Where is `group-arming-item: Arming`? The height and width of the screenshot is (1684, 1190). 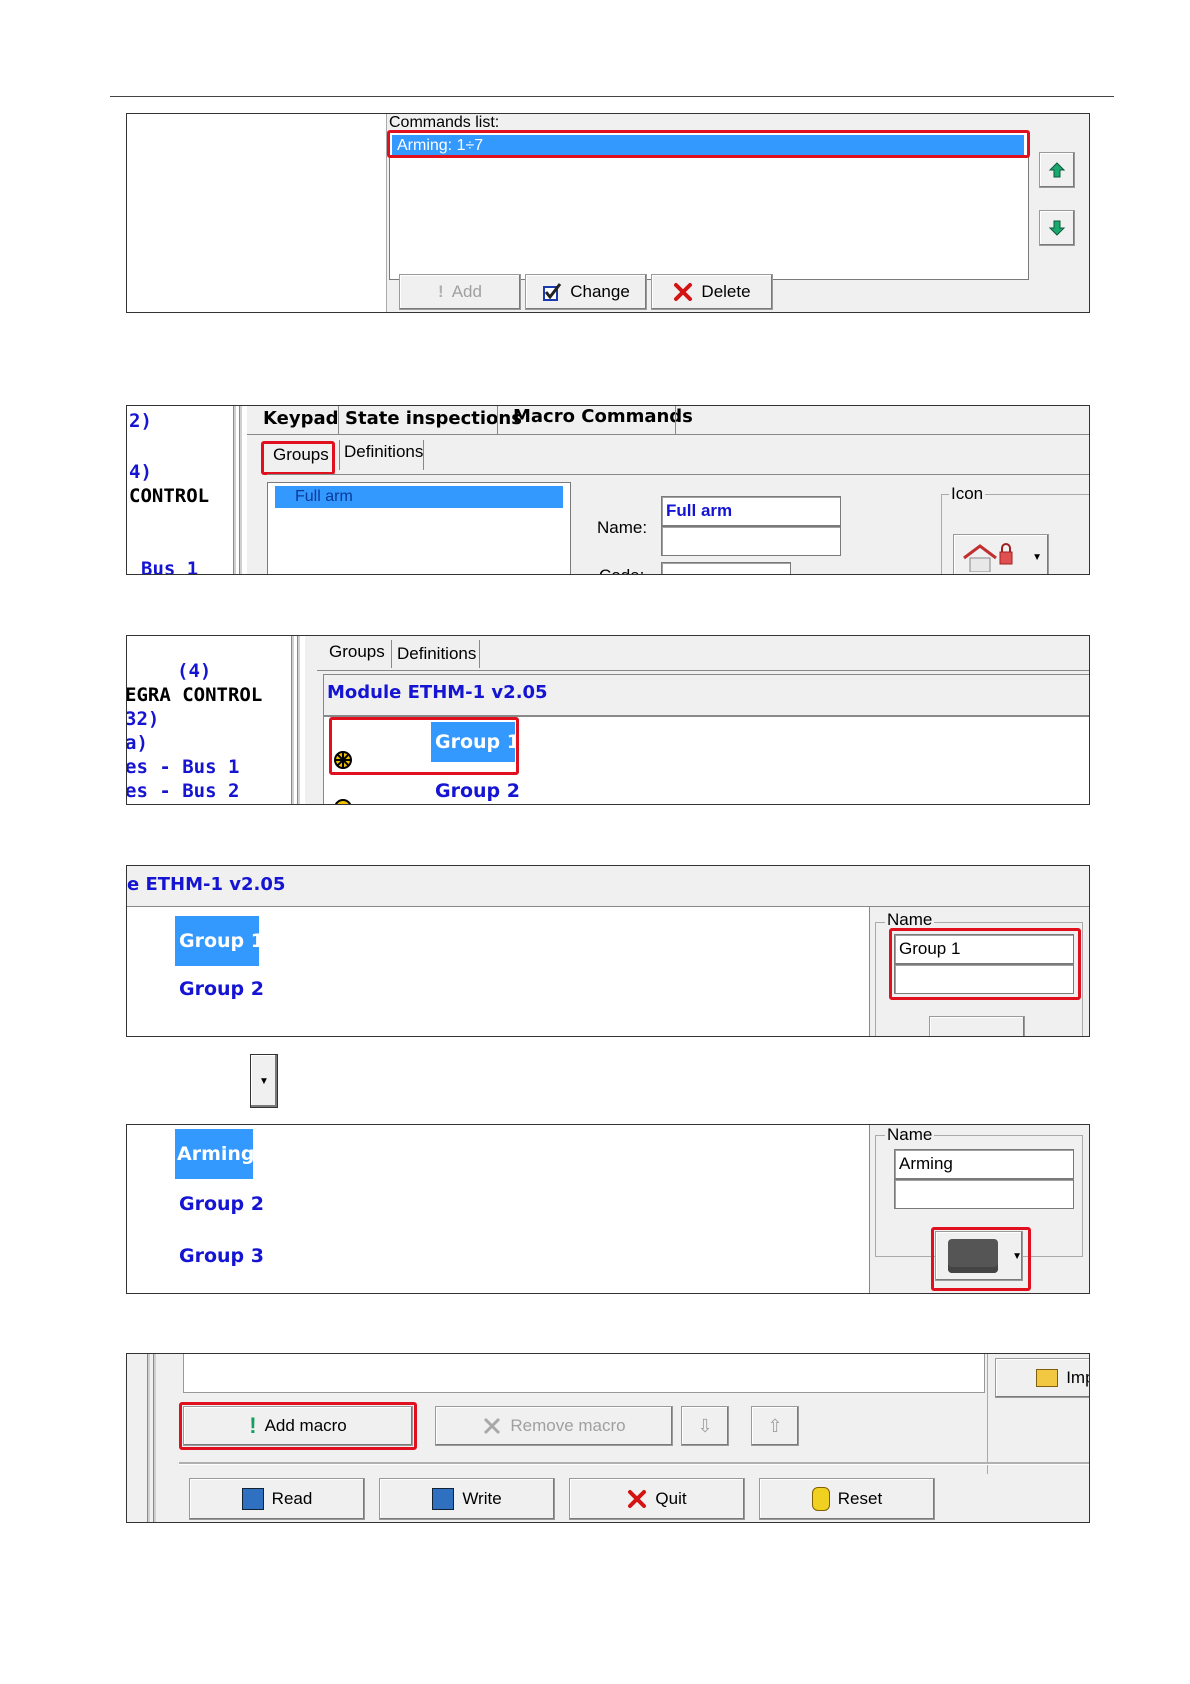
group-arming-item: Arming is located at coordinates (215, 1154).